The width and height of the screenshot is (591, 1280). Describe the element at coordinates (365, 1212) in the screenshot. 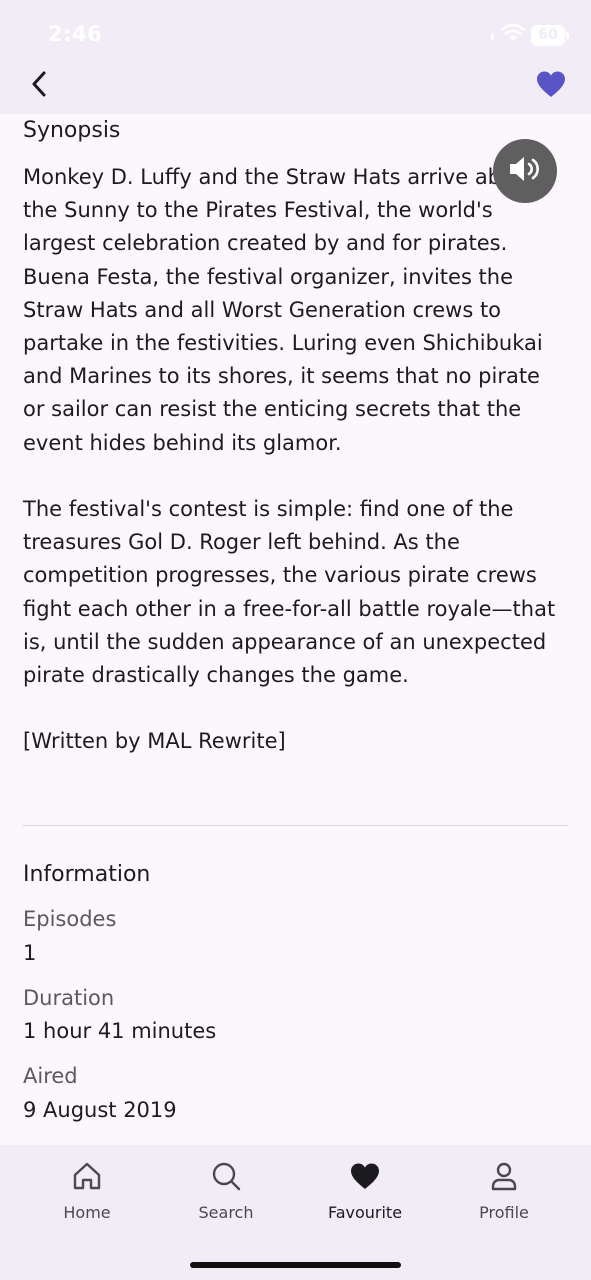

I see `nav-favourite-label: Favourite` at that location.